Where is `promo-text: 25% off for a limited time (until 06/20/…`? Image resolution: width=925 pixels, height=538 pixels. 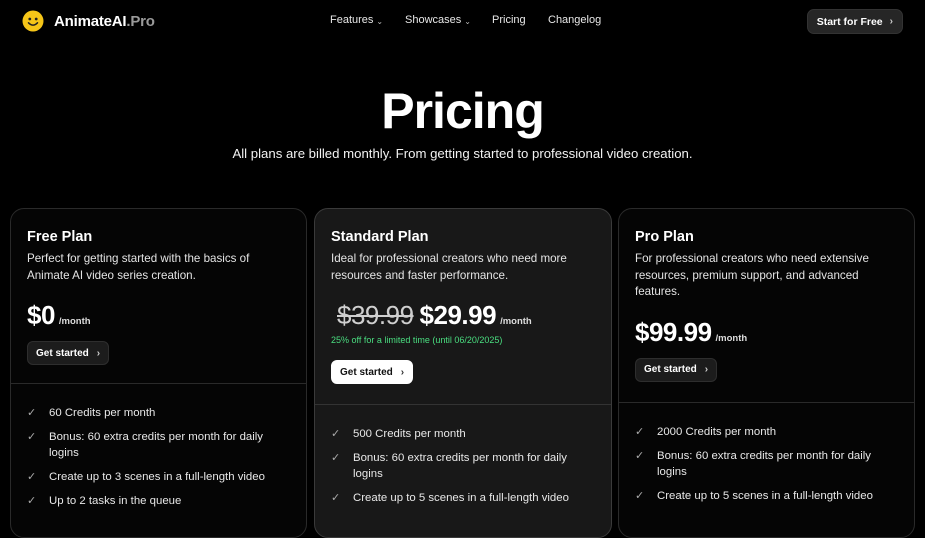
promo-text: 25% off for a limited time (until 06/20/… is located at coordinates (417, 340).